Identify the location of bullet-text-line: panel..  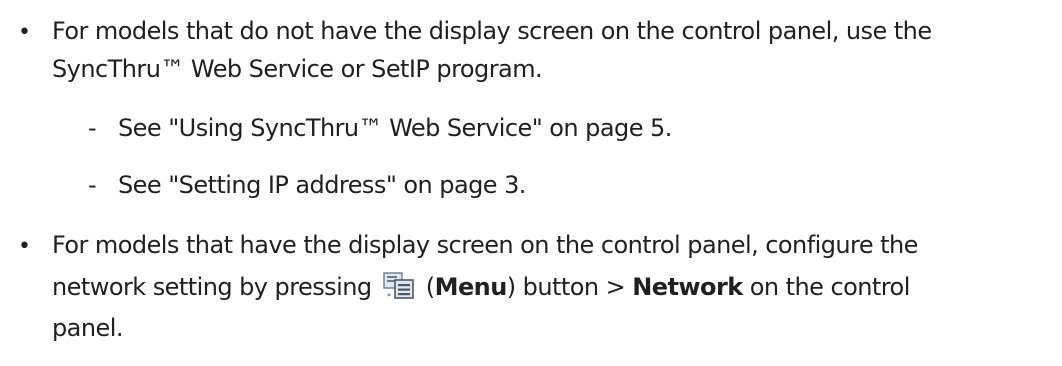
(87, 328).